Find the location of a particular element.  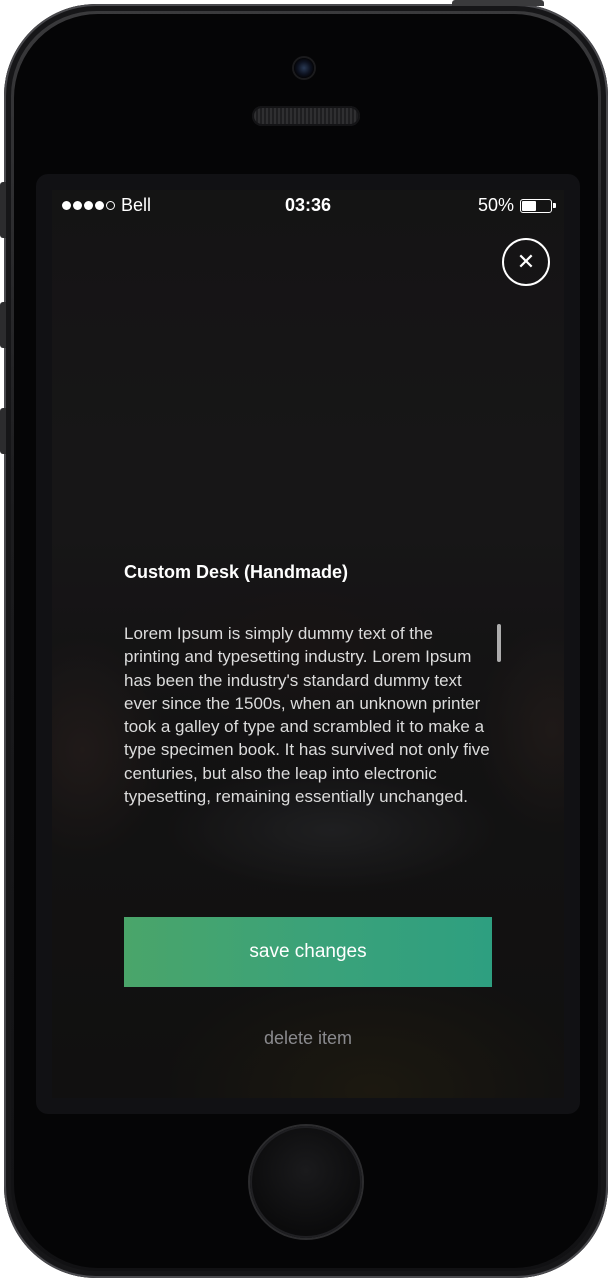

description-scrollbar is located at coordinates (499, 643).